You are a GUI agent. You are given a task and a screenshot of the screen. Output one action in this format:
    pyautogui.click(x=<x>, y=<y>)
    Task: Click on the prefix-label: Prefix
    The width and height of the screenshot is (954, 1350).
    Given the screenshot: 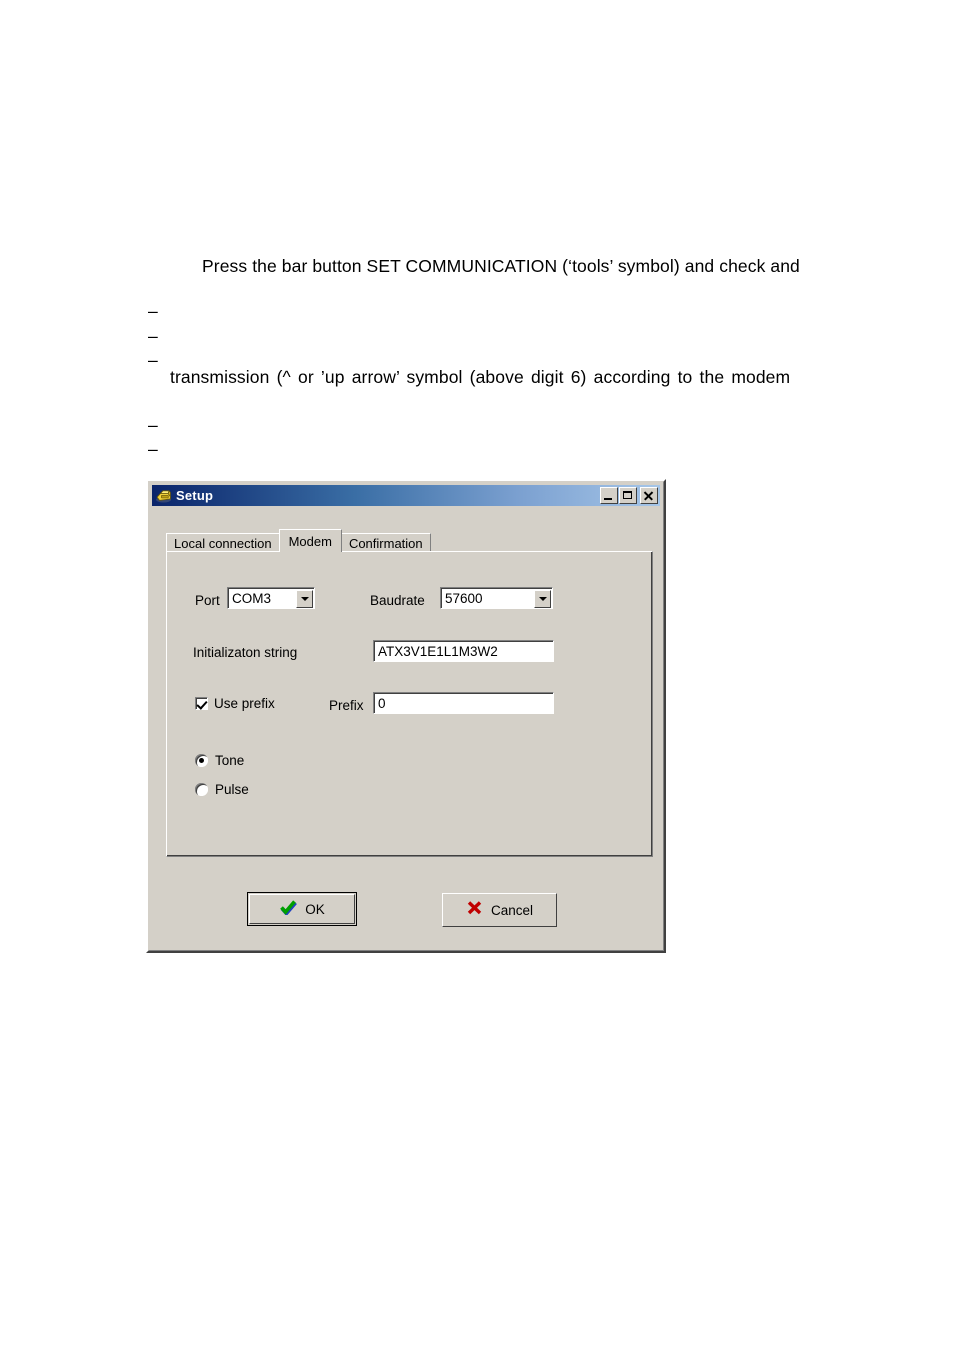 What is the action you would take?
    pyautogui.click(x=346, y=705)
    